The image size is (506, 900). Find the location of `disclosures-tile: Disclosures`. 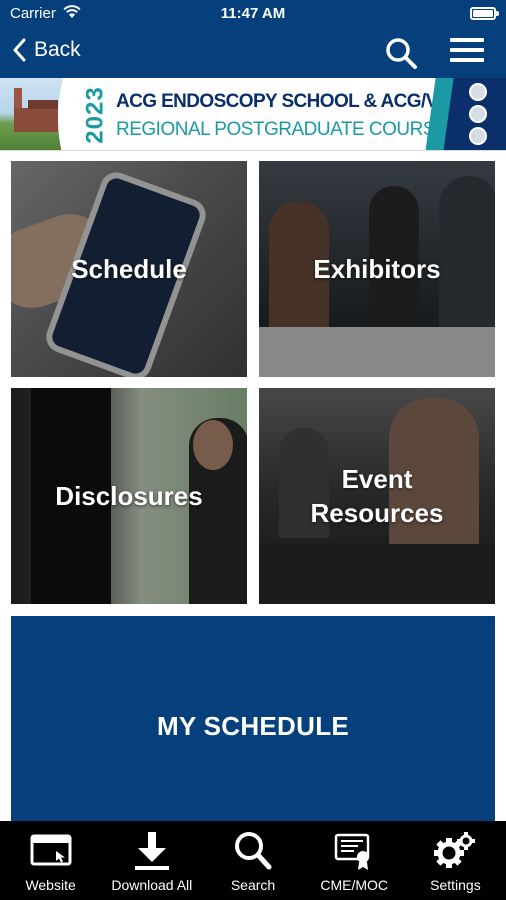

disclosures-tile: Disclosures is located at coordinates (129, 496).